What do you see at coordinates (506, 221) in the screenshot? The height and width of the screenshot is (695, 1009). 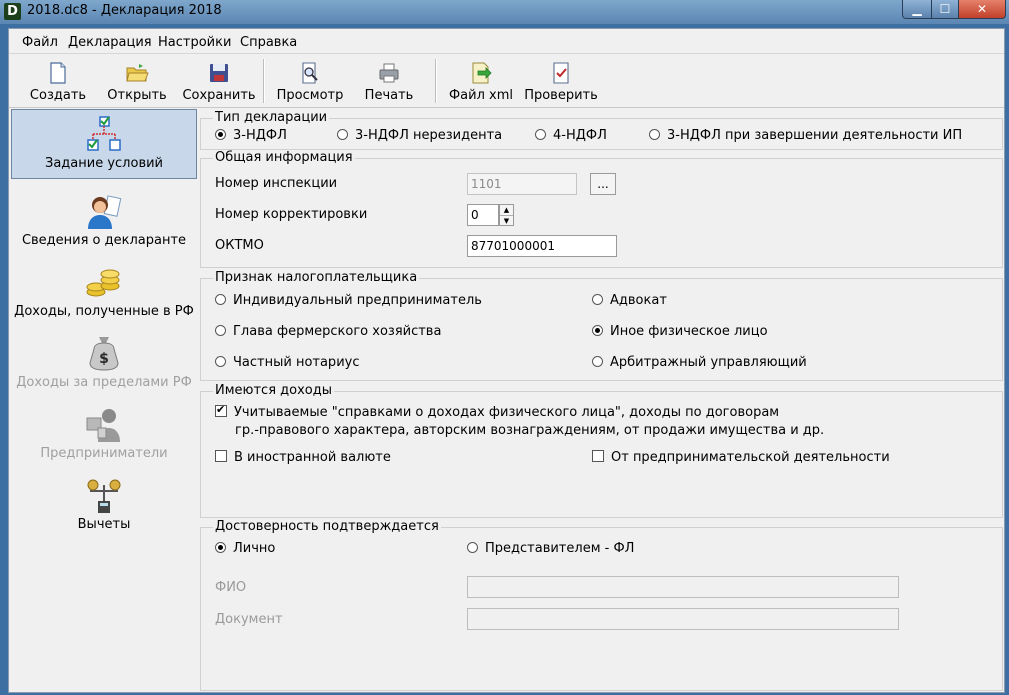 I see `spin-down-icon: ▼` at bounding box center [506, 221].